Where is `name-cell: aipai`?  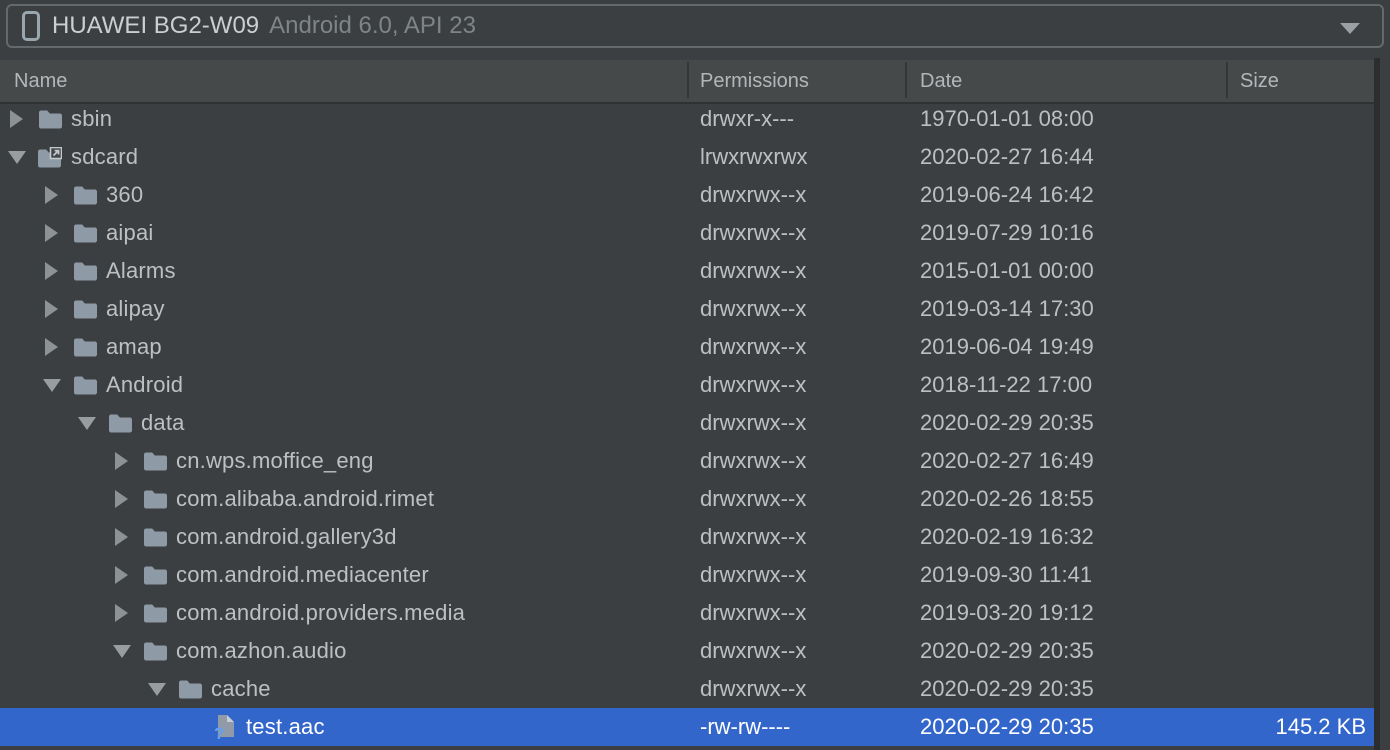 name-cell: aipai is located at coordinates (76, 233).